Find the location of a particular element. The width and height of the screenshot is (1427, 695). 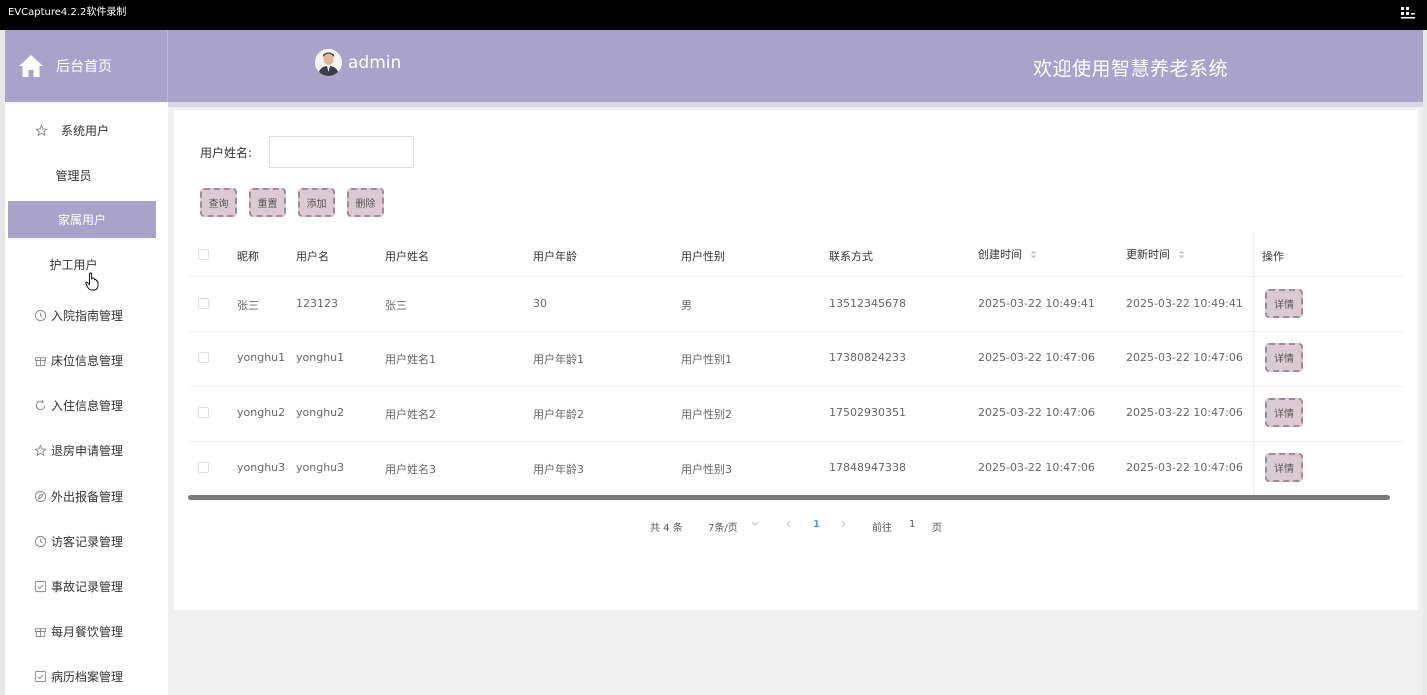

cell-created-at: 2025-03-22 10:49:41 is located at coordinates (1036, 303).